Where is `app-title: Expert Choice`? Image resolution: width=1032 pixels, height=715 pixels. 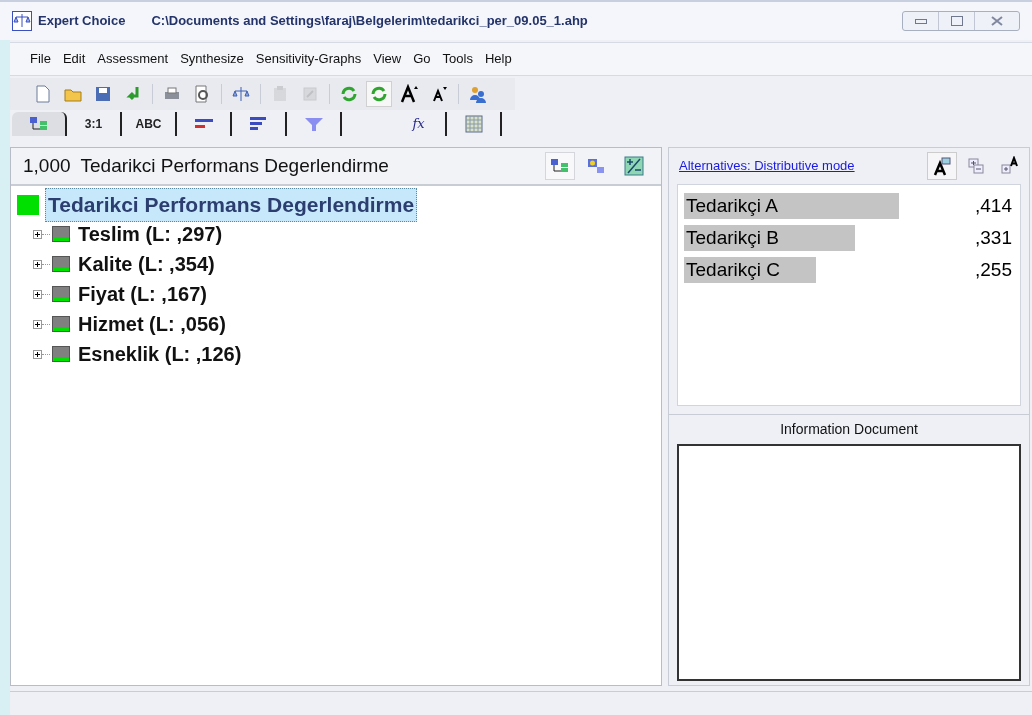
app-title: Expert Choice is located at coordinates (82, 21).